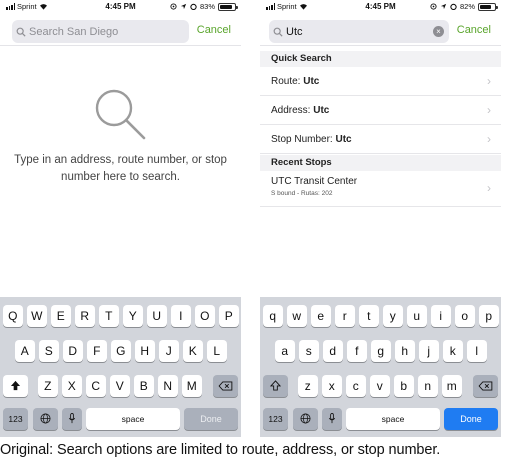 The image size is (512, 466). Describe the element at coordinates (321, 316) in the screenshot. I see `key-e: e` at that location.